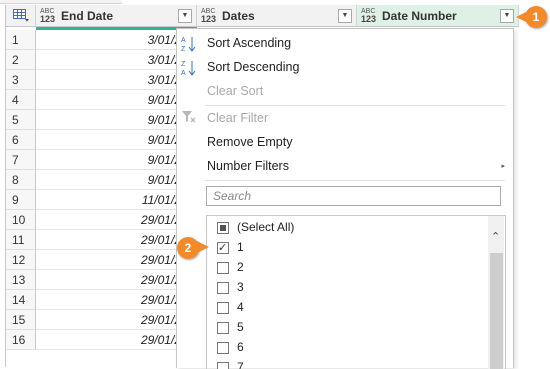 This screenshot has height=369, width=550. Describe the element at coordinates (536, 17) in the screenshot. I see `callout-badge-1: 1` at that location.